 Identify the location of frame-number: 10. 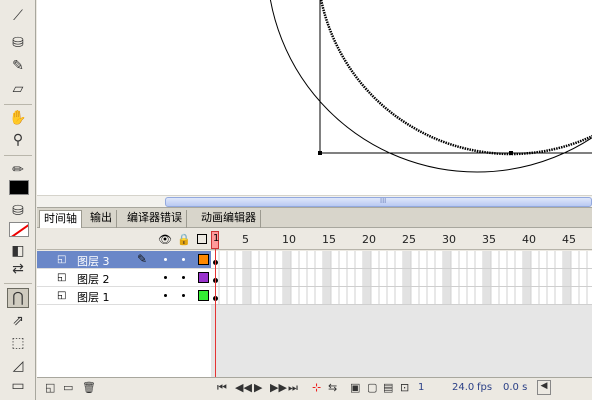
(289, 239).